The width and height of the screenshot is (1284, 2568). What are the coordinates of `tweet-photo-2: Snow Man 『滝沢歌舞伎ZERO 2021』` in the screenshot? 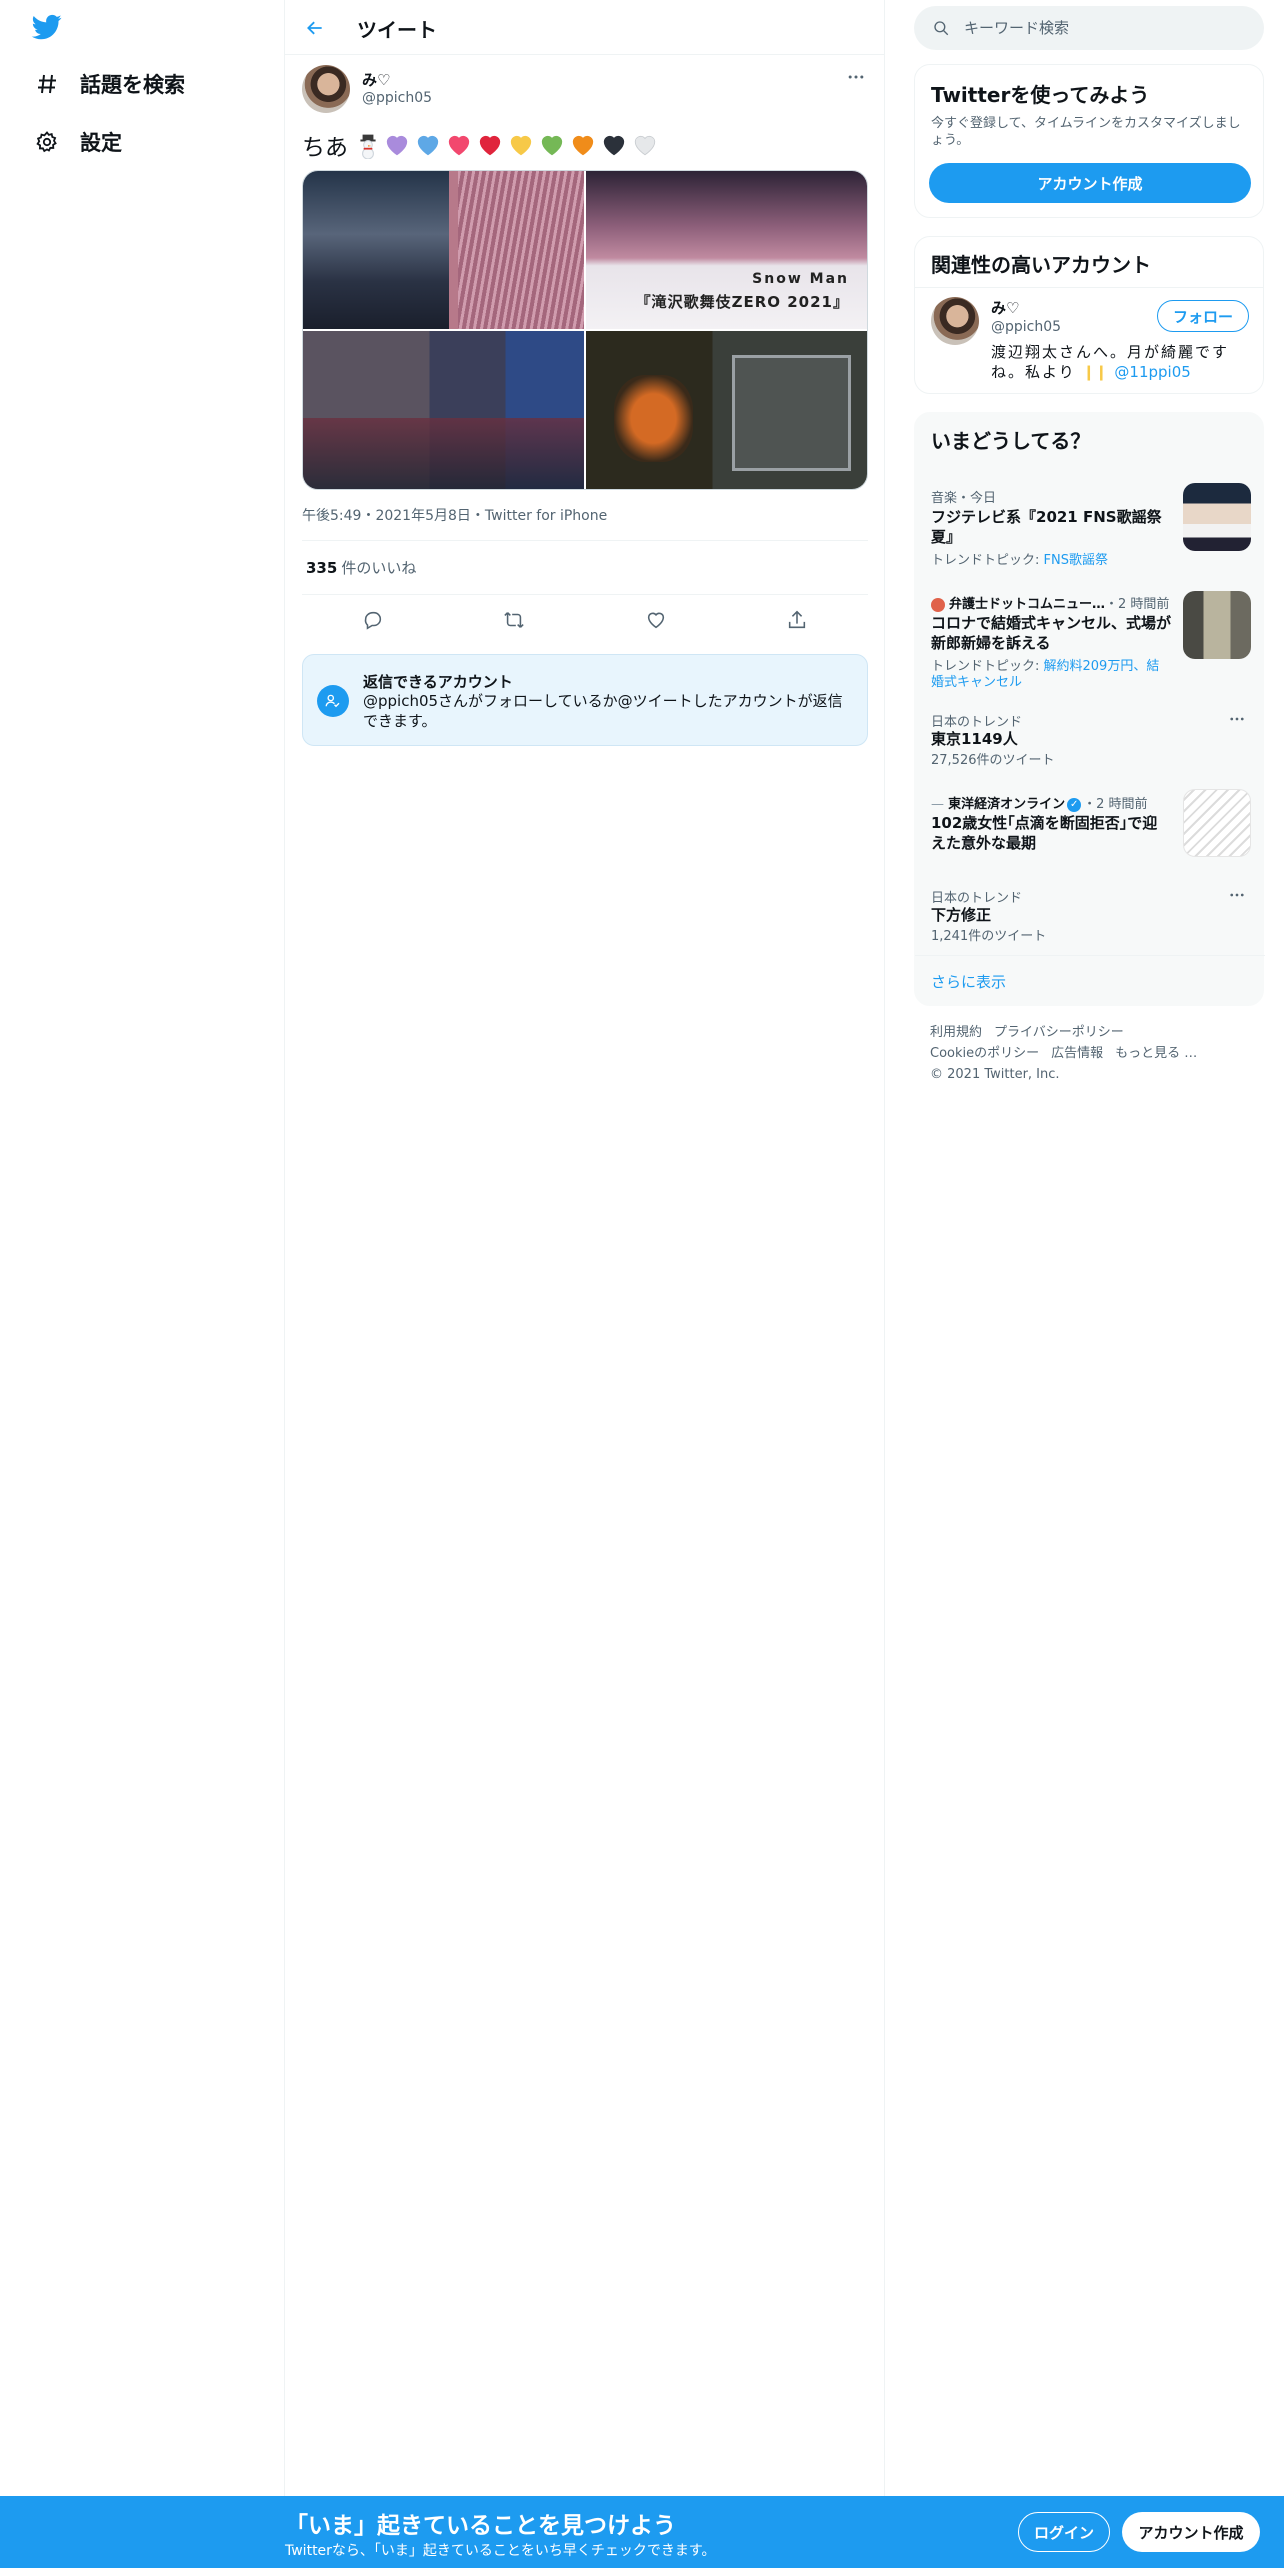 It's located at (726, 250).